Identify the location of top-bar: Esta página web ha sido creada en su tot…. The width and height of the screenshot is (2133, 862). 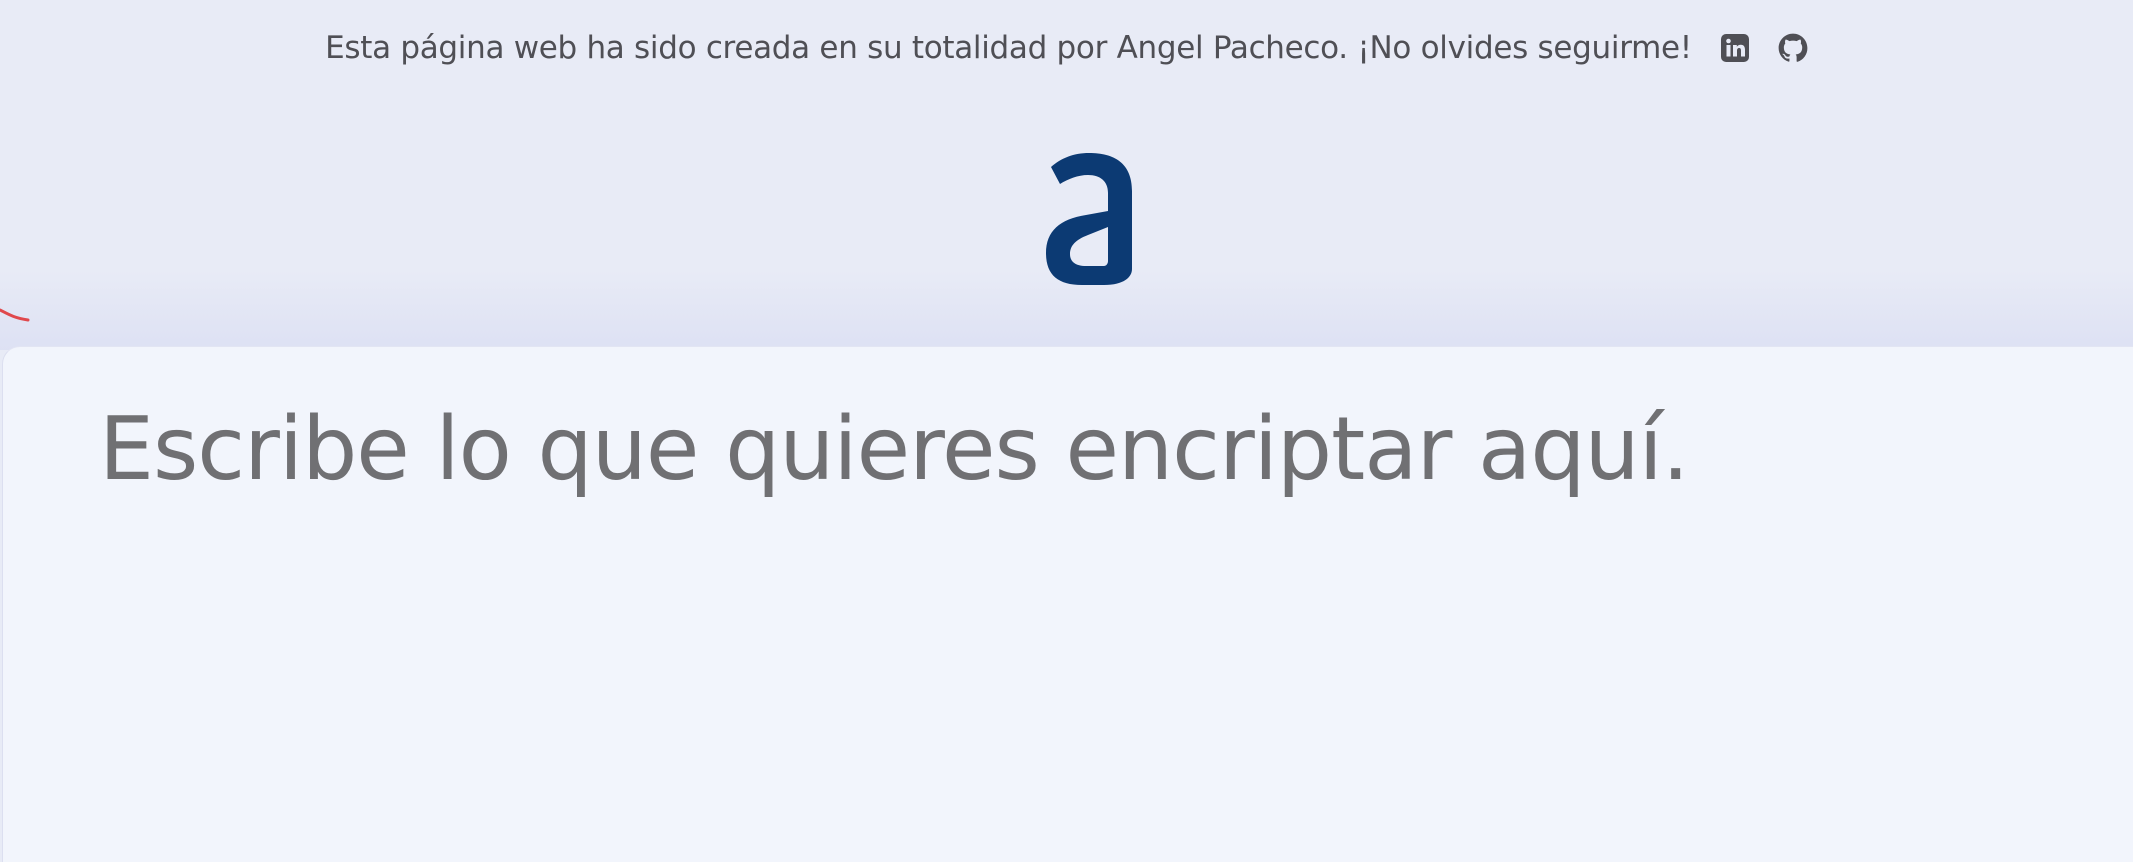
(1066, 48).